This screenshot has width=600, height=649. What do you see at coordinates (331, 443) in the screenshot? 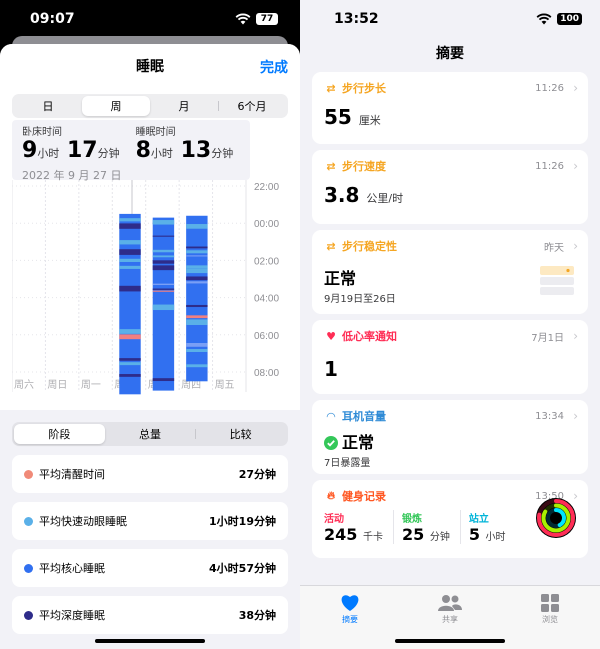
I see `checkmark-circle-icon` at bounding box center [331, 443].